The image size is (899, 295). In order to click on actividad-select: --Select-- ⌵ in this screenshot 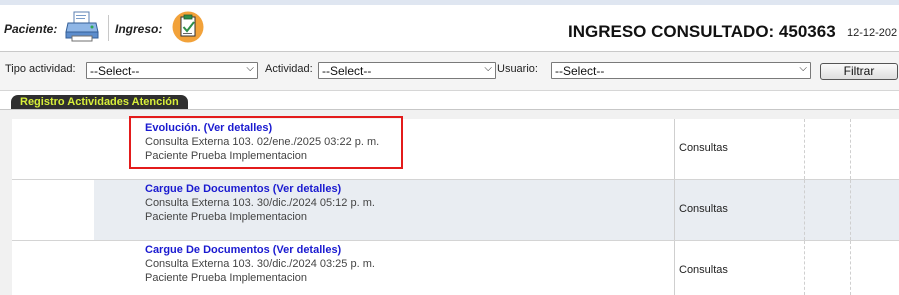, I will do `click(407, 70)`.